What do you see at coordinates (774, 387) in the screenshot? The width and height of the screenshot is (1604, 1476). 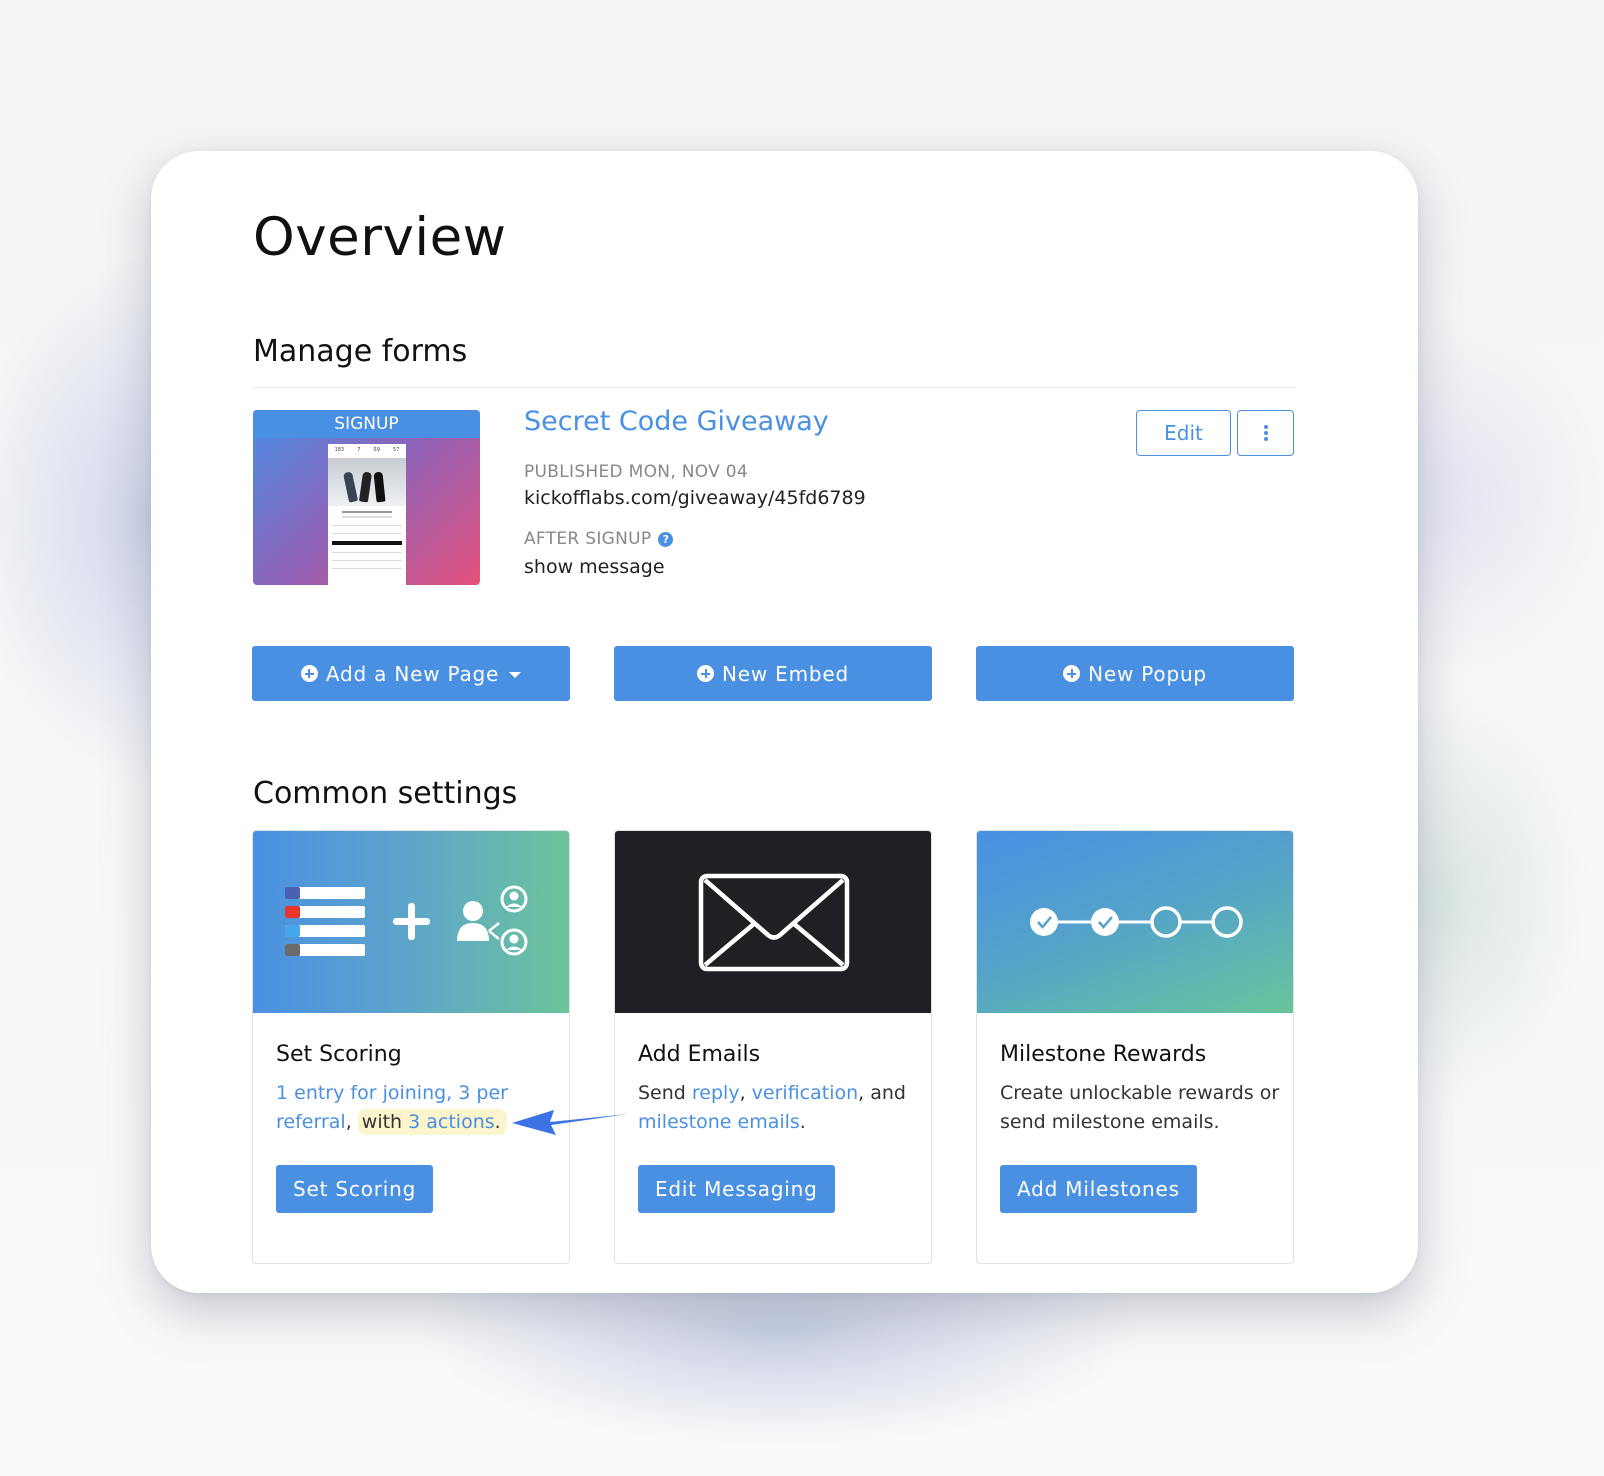 I see `divider` at bounding box center [774, 387].